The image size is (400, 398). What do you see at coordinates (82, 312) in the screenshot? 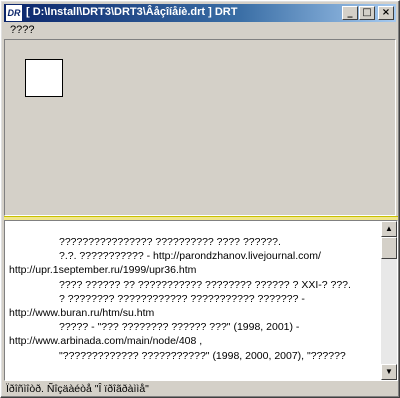
I see `text-line: http://www.buran.ru/htm/su.htm` at bounding box center [82, 312].